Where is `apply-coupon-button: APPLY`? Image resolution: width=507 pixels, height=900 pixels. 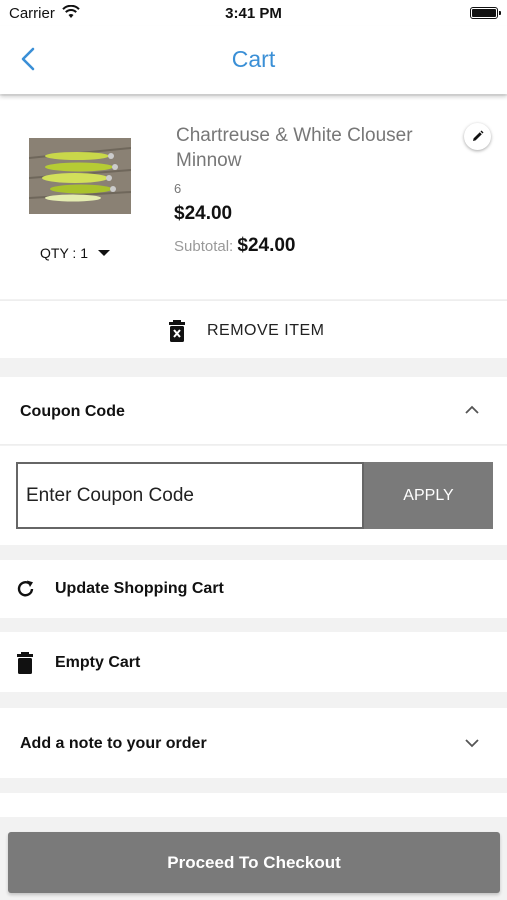 apply-coupon-button: APPLY is located at coordinates (428, 495).